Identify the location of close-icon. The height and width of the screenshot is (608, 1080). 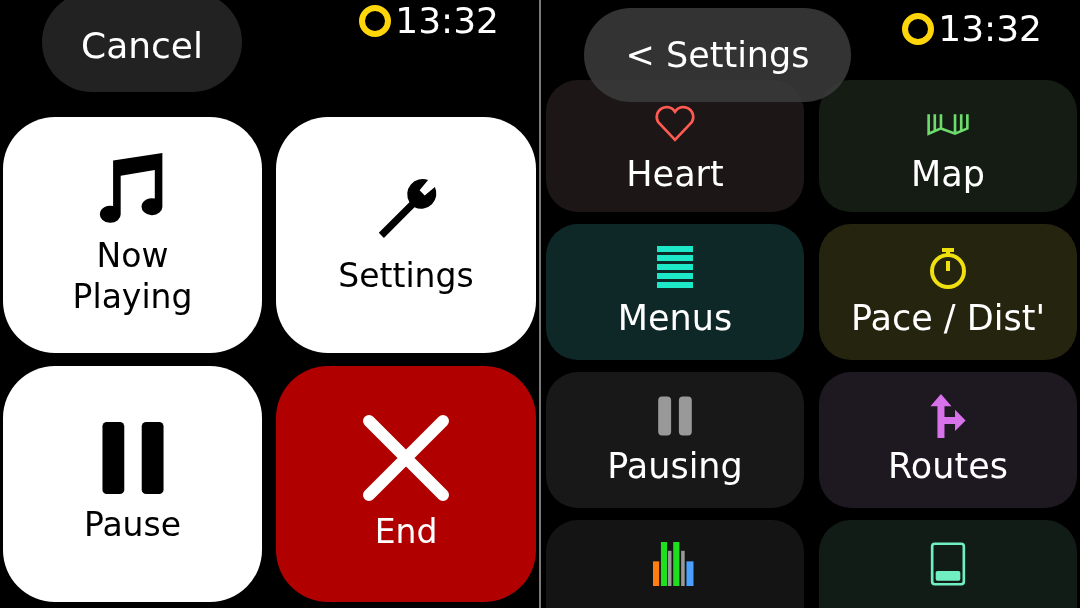
(406, 458).